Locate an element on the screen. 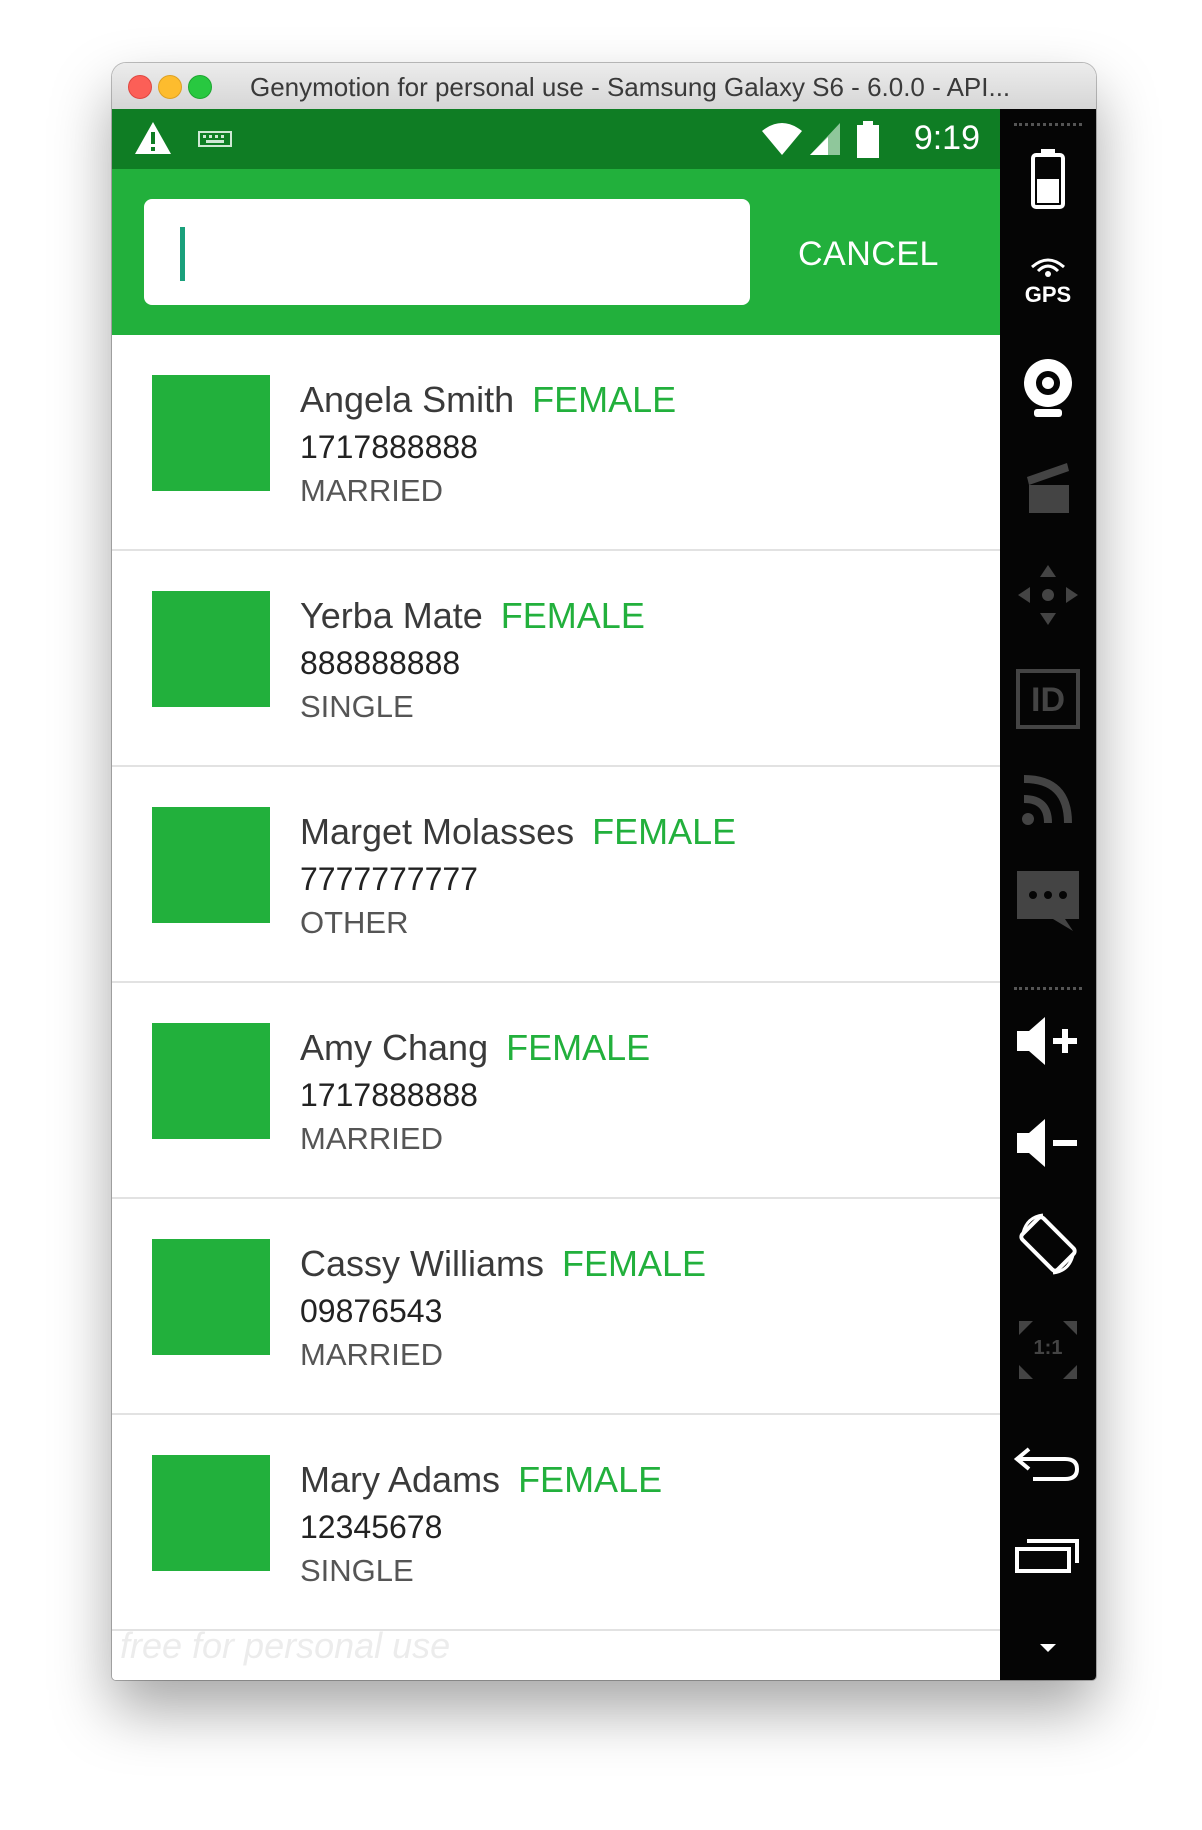 The image size is (1202, 1830). list-item: Marget Molasses FEMALE 7777777777 OTHER is located at coordinates (556, 875).